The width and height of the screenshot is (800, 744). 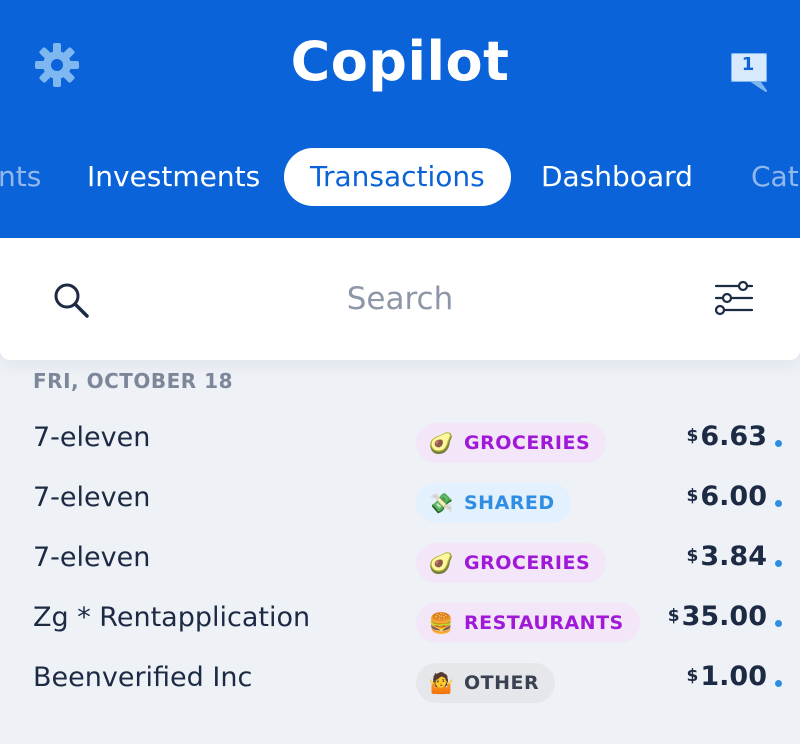 I want to click on amount-value: 3.84, so click(x=733, y=556).